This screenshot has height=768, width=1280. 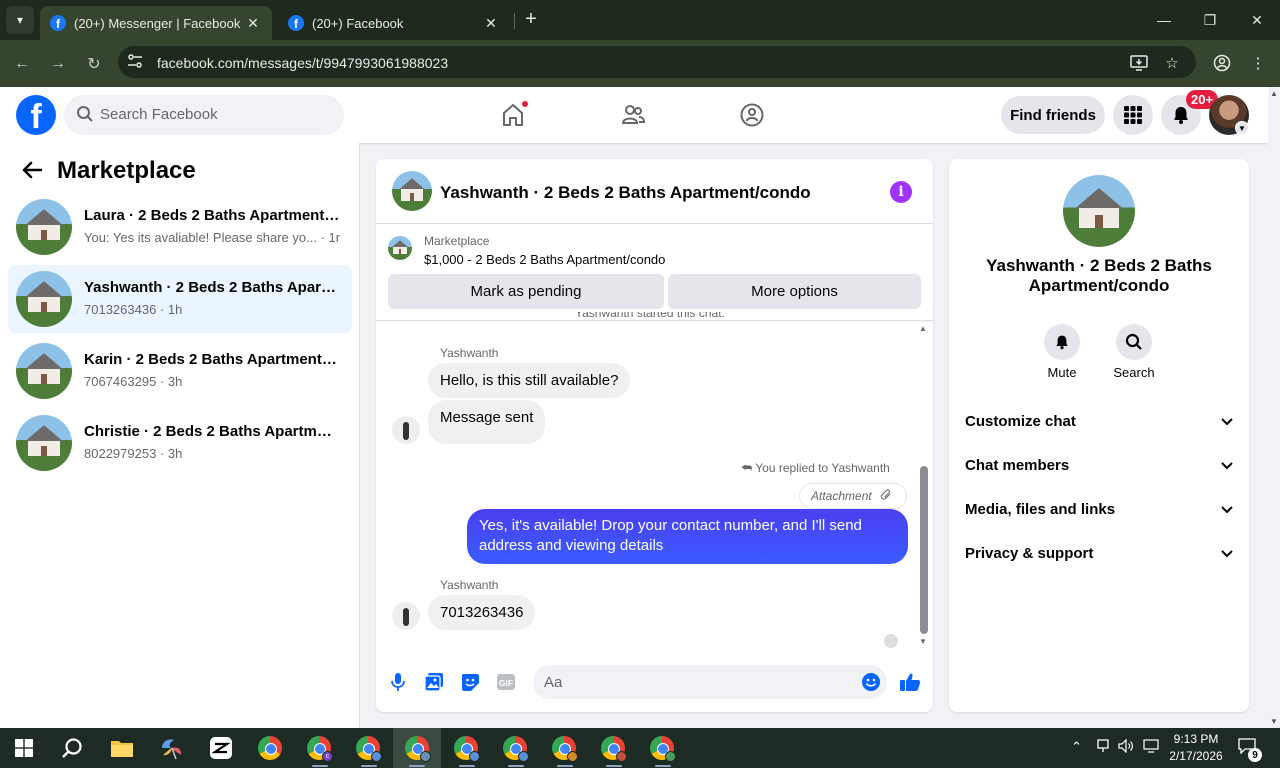 I want to click on marketplace-title: Marketplace, so click(x=126, y=170).